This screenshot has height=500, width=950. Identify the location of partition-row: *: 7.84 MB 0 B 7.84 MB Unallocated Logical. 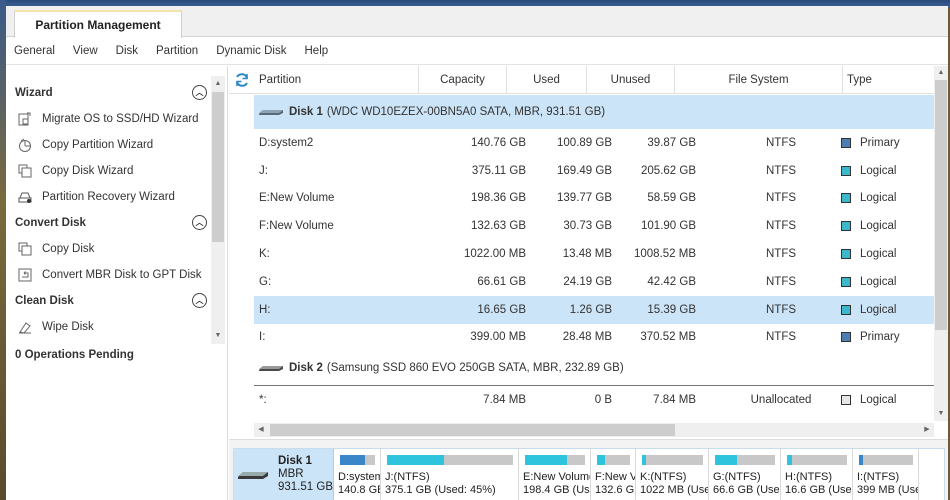
(595, 400).